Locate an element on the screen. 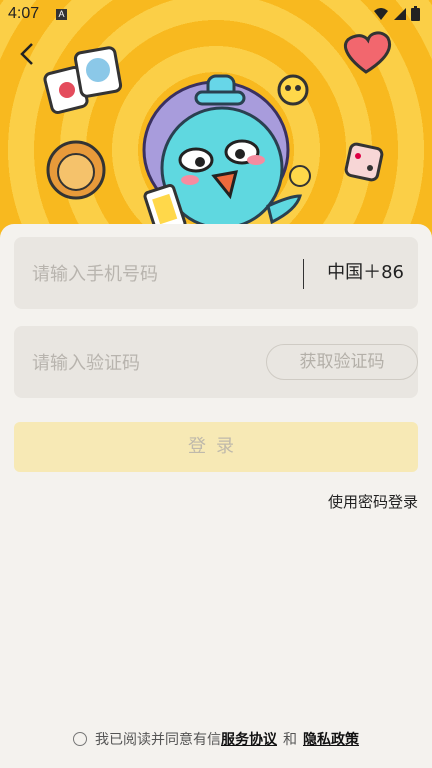  field-divider is located at coordinates (303, 274).